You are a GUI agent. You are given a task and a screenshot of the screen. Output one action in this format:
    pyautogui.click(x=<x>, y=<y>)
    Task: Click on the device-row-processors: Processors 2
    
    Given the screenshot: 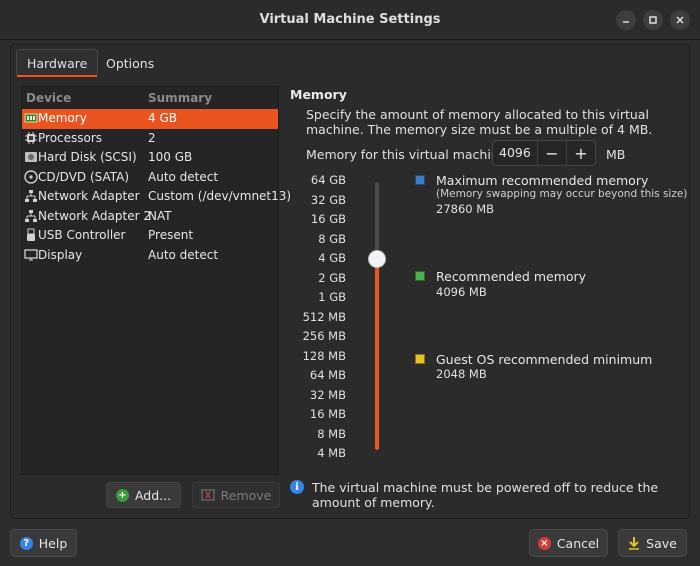 What is the action you would take?
    pyautogui.click(x=150, y=139)
    